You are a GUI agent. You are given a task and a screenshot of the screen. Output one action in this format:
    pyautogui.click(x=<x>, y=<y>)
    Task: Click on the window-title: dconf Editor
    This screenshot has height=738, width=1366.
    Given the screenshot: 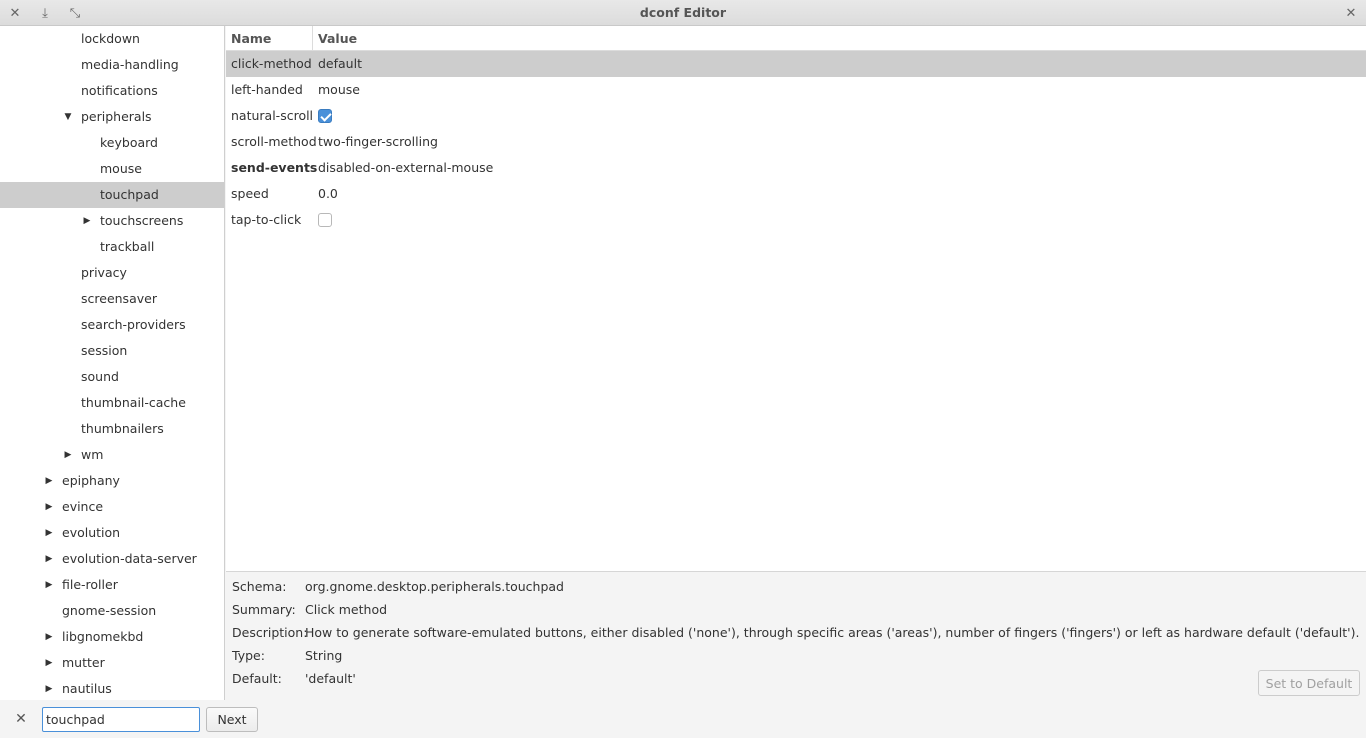 What is the action you would take?
    pyautogui.click(x=683, y=12)
    